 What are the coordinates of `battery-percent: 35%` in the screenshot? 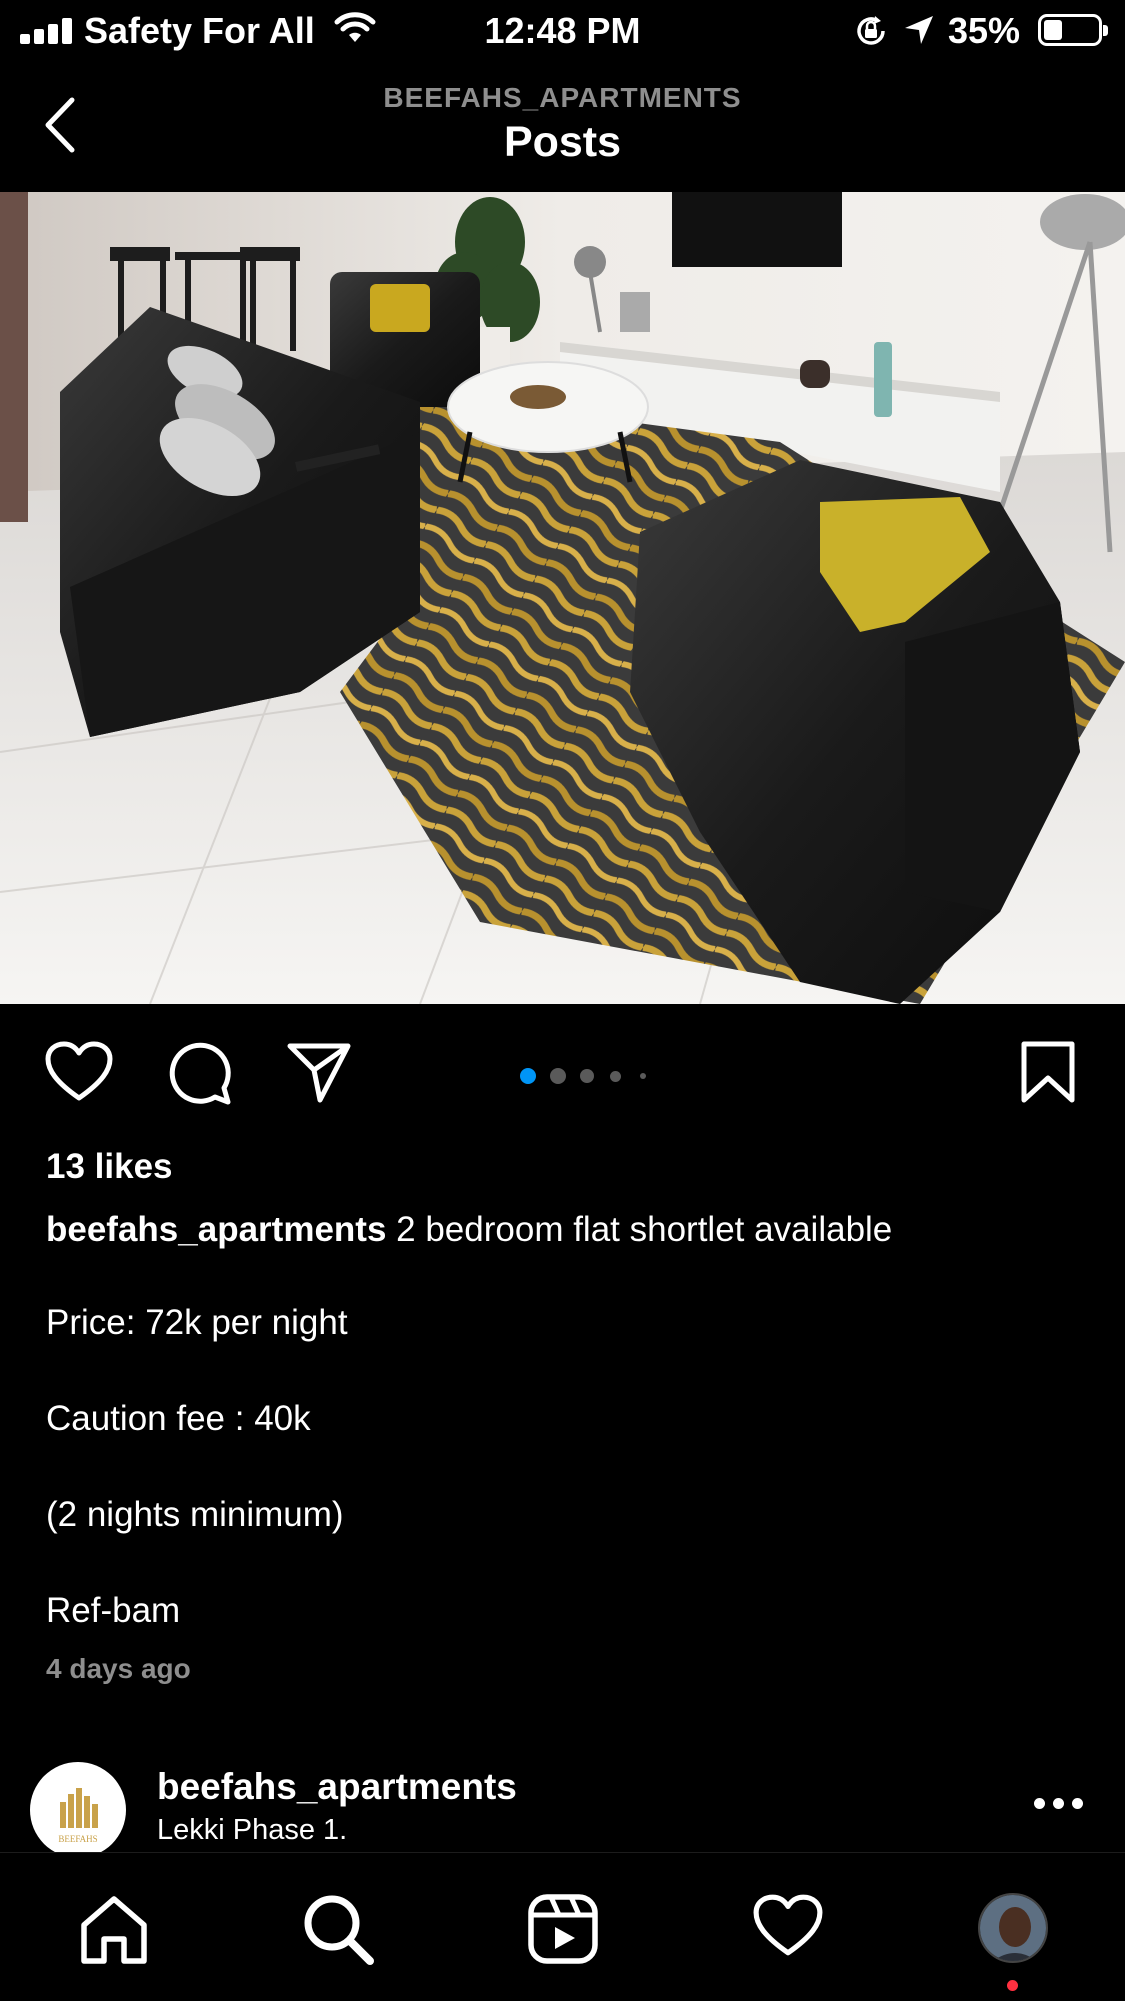 It's located at (984, 30).